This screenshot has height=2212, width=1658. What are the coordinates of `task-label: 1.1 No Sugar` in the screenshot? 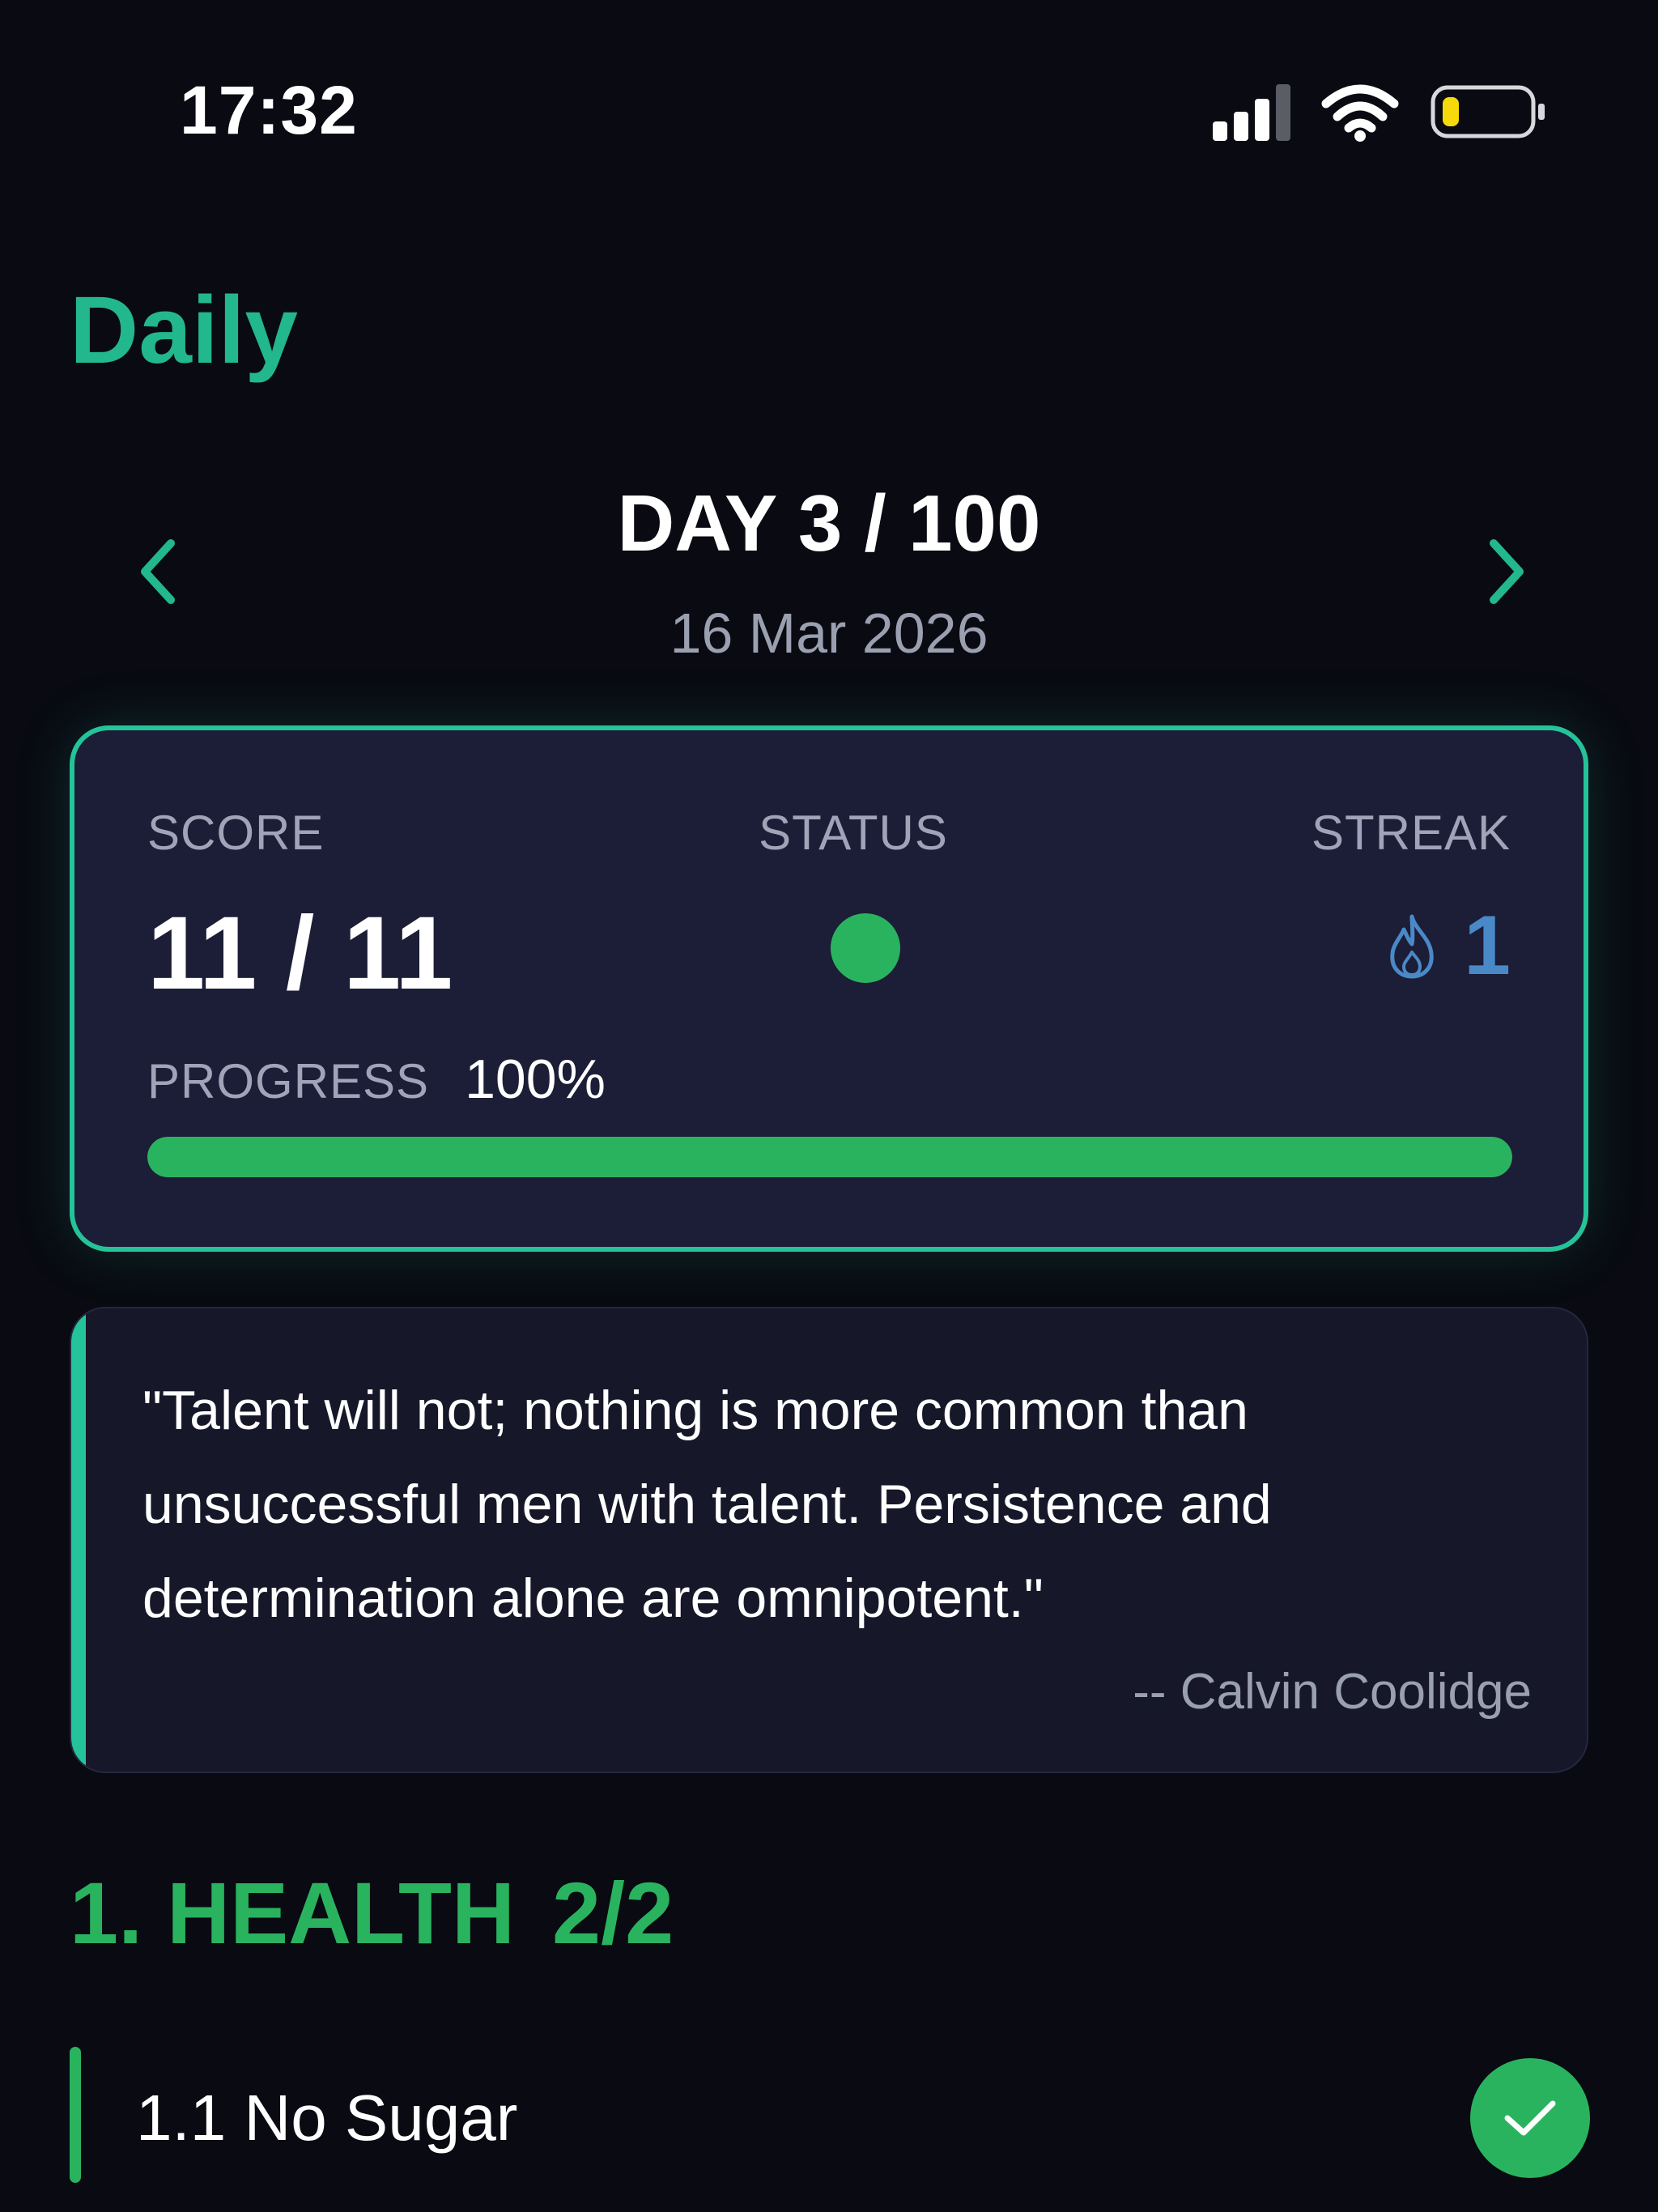 It's located at (327, 2118).